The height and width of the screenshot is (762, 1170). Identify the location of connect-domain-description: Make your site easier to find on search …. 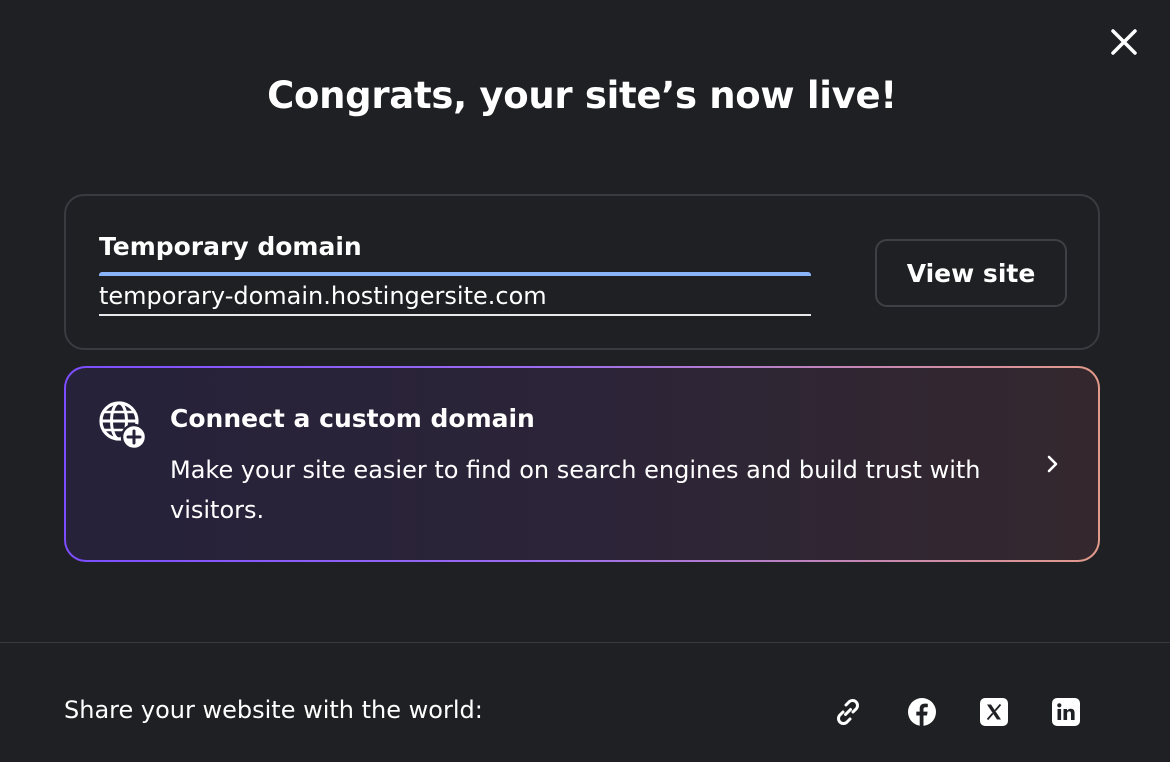
(575, 490).